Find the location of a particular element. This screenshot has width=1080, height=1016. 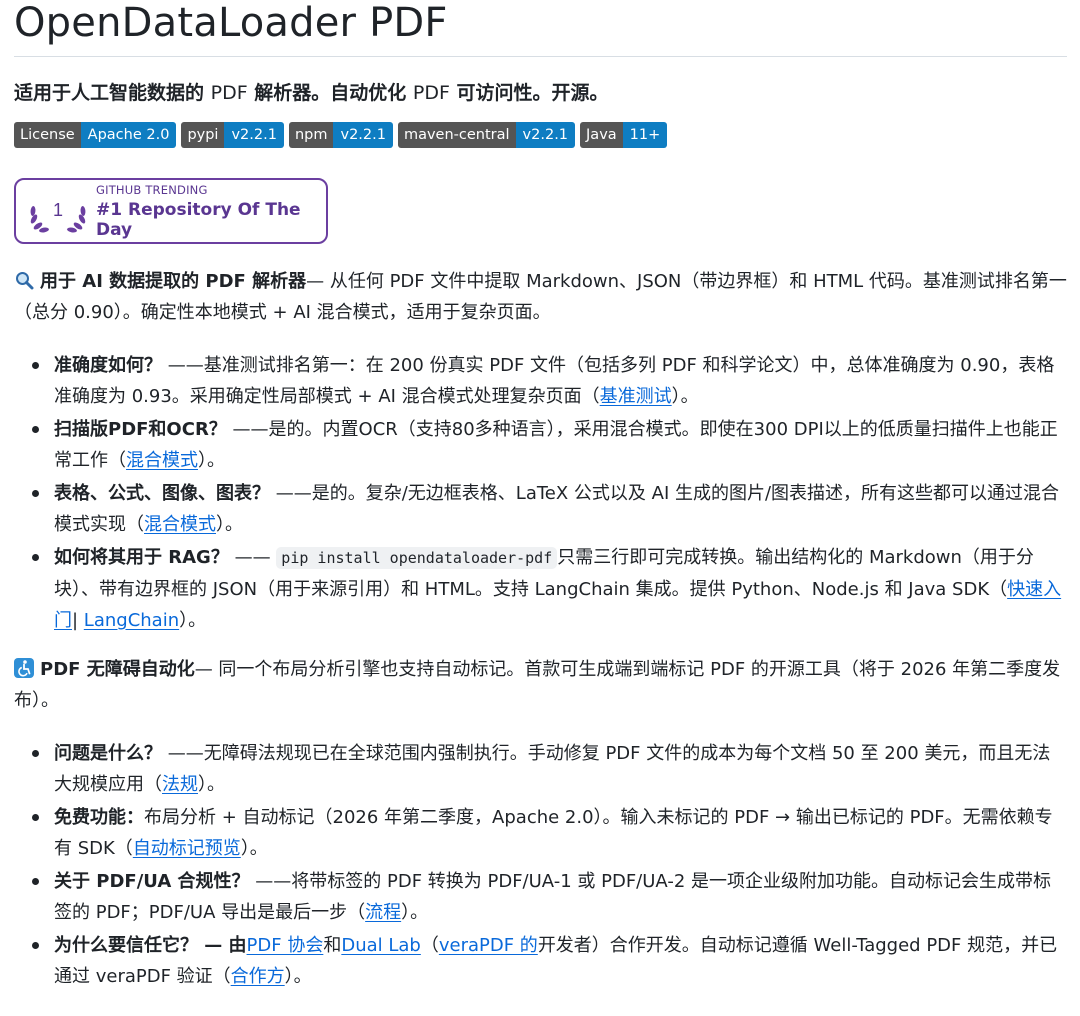

langchain-link: LangChain is located at coordinates (131, 620).